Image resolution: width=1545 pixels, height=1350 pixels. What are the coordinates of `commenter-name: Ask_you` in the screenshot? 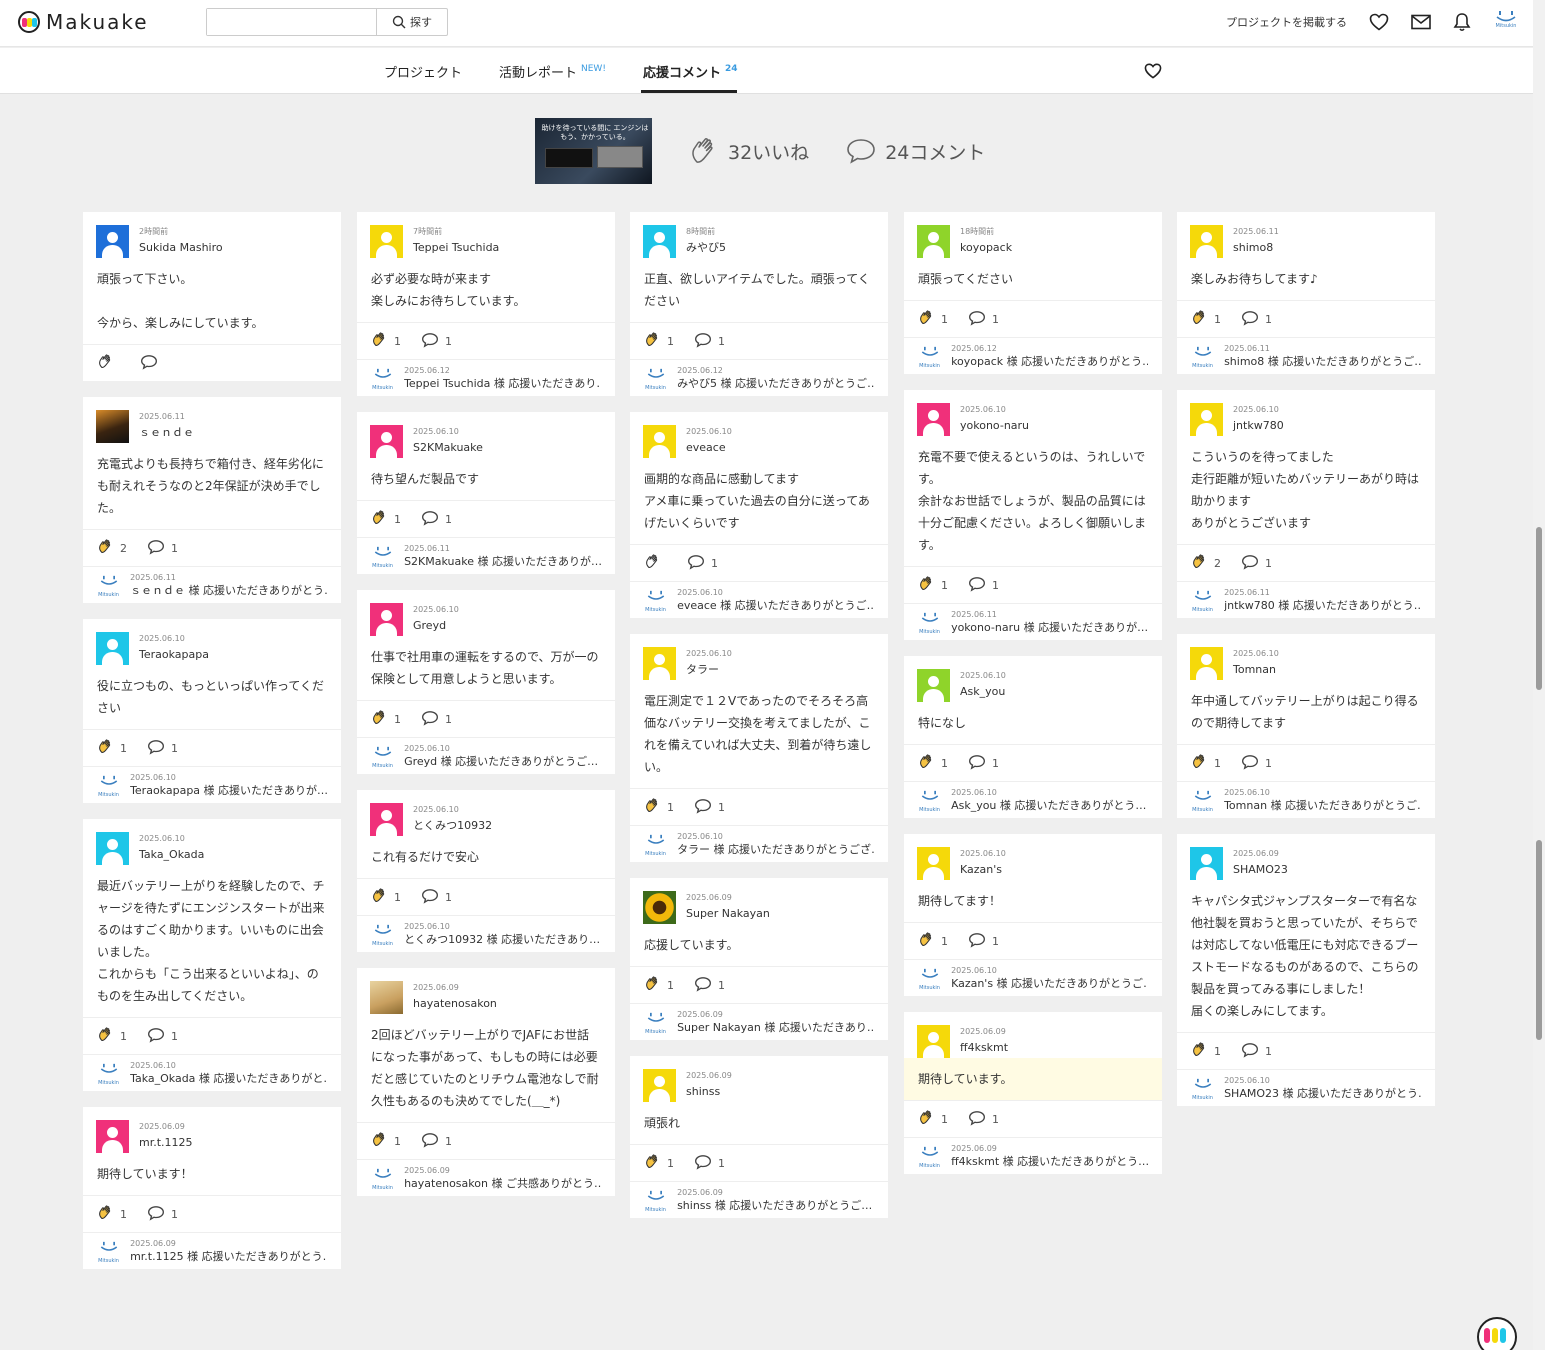 It's located at (983, 692).